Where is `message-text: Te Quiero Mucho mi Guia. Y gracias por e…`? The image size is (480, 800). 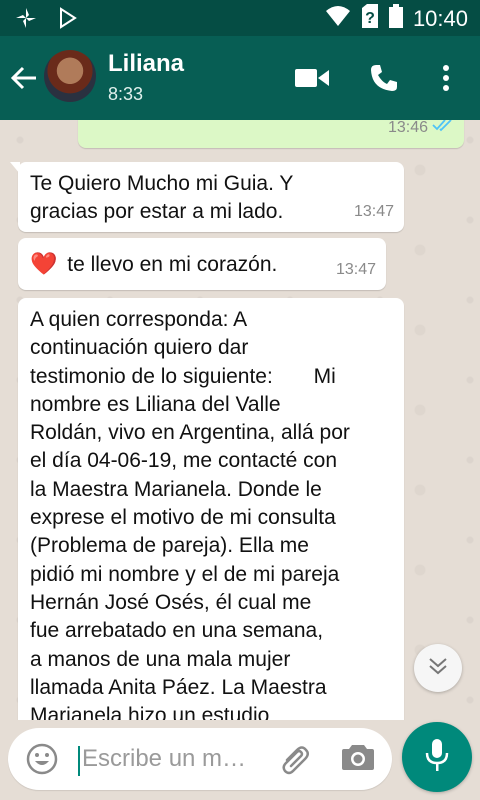
message-text: Te Quiero Mucho mi Guia. Y gracias por e… is located at coordinates (162, 197).